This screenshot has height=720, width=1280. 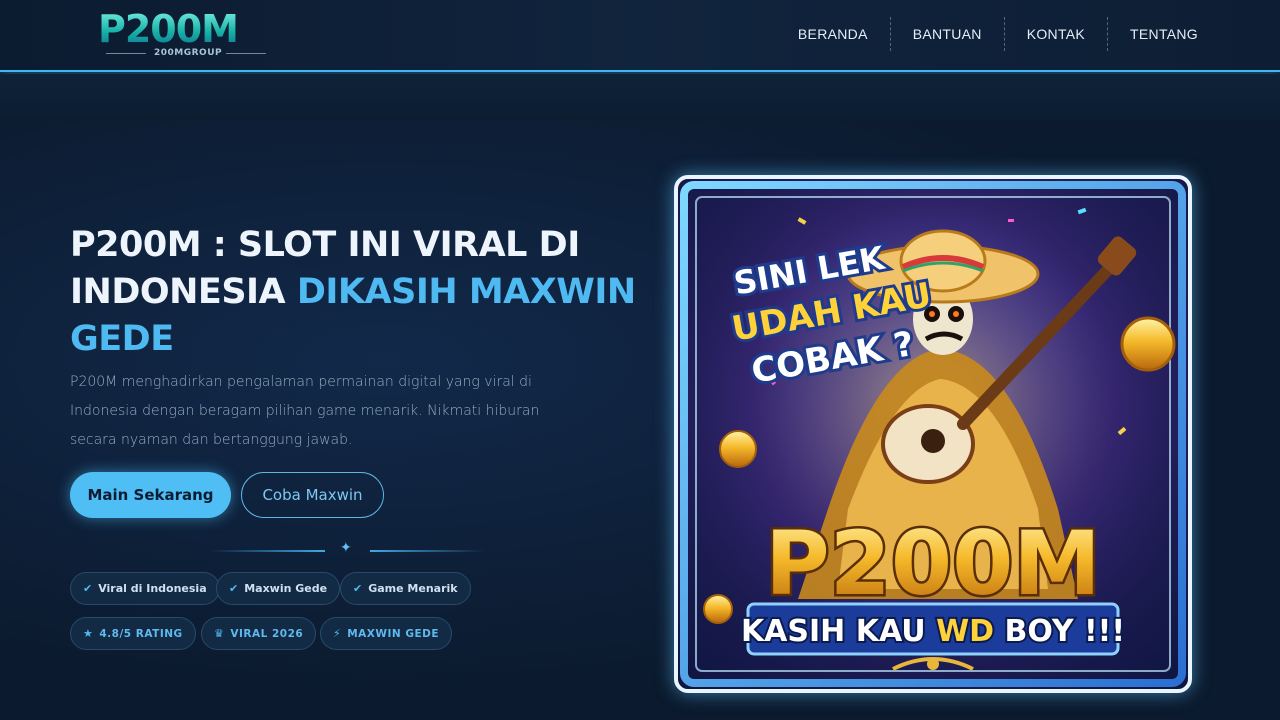 I want to click on feature-chip: ✔ Game Menarik, so click(x=405, y=588).